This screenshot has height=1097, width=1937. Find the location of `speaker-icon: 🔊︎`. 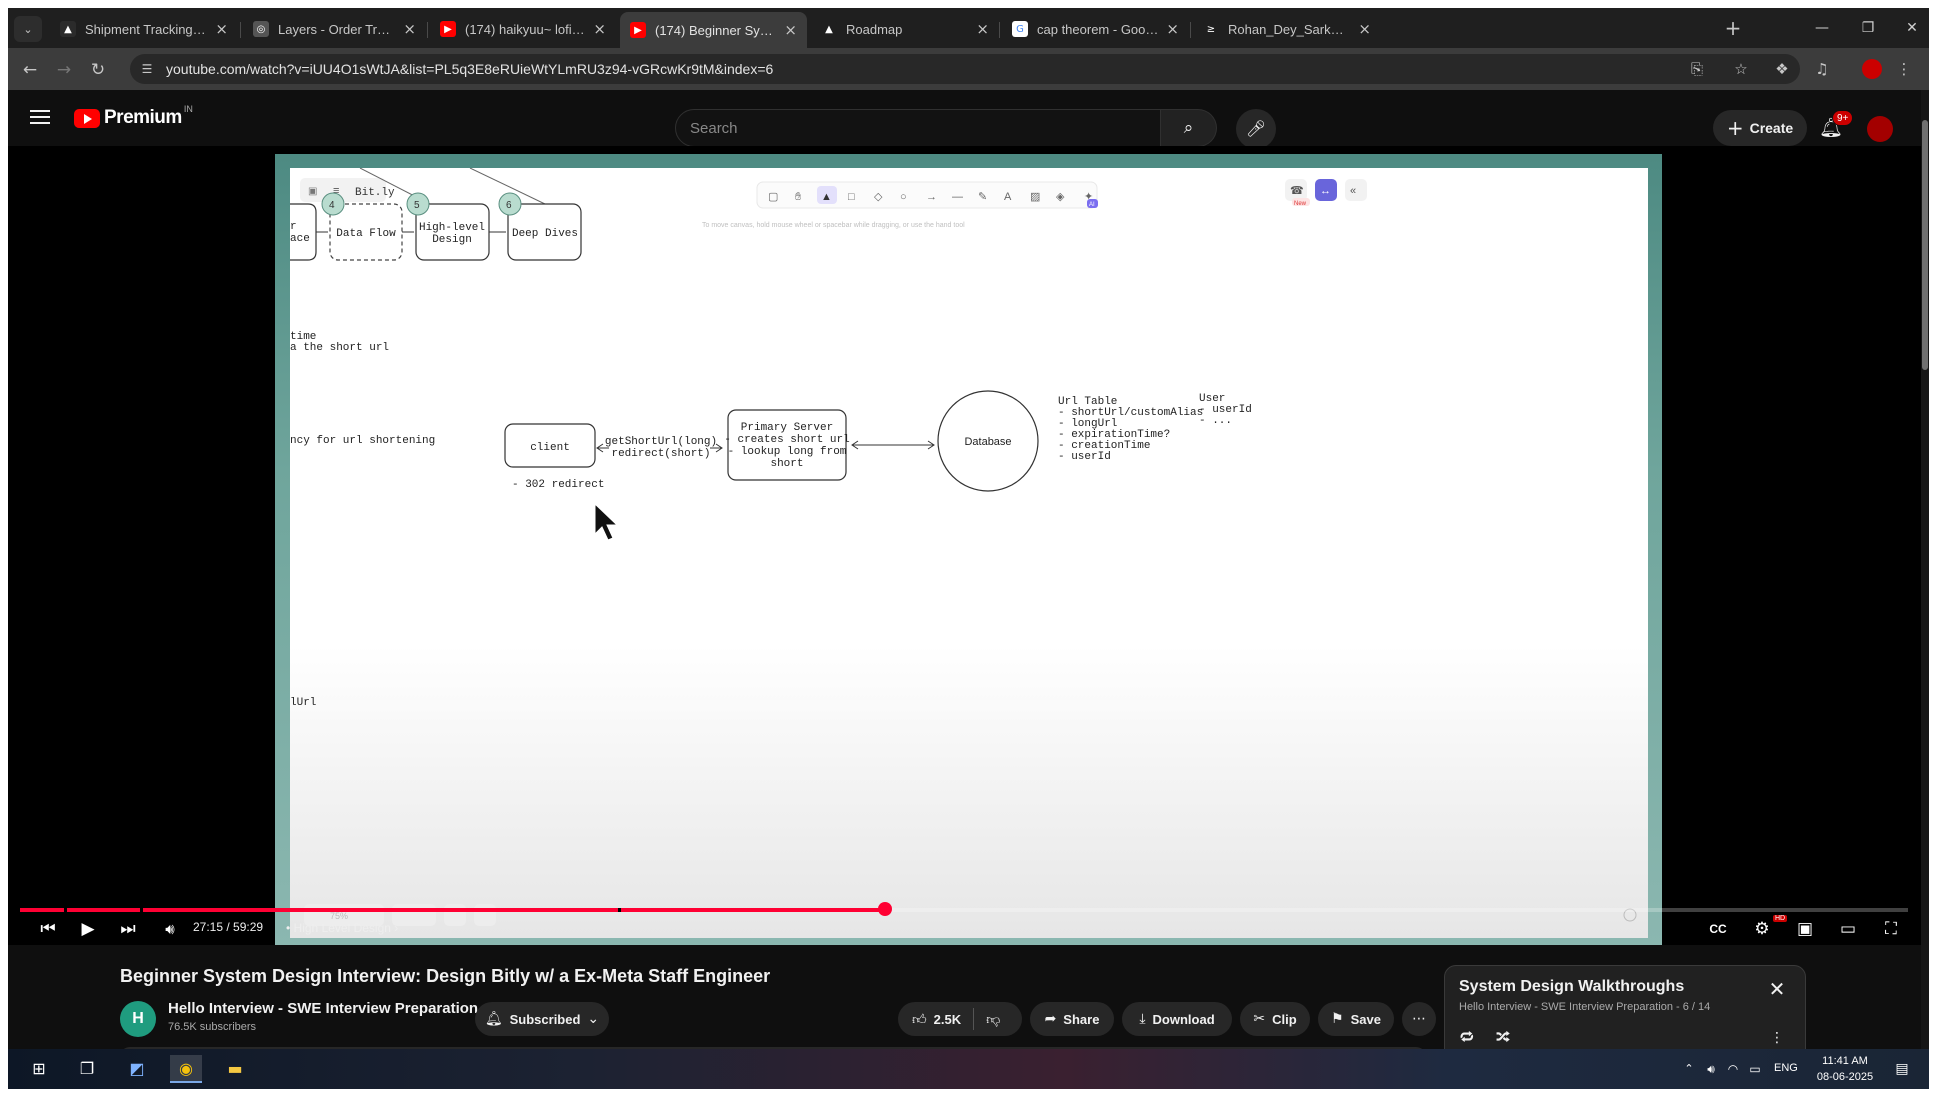

speaker-icon: 🔊︎ is located at coordinates (1711, 1069).